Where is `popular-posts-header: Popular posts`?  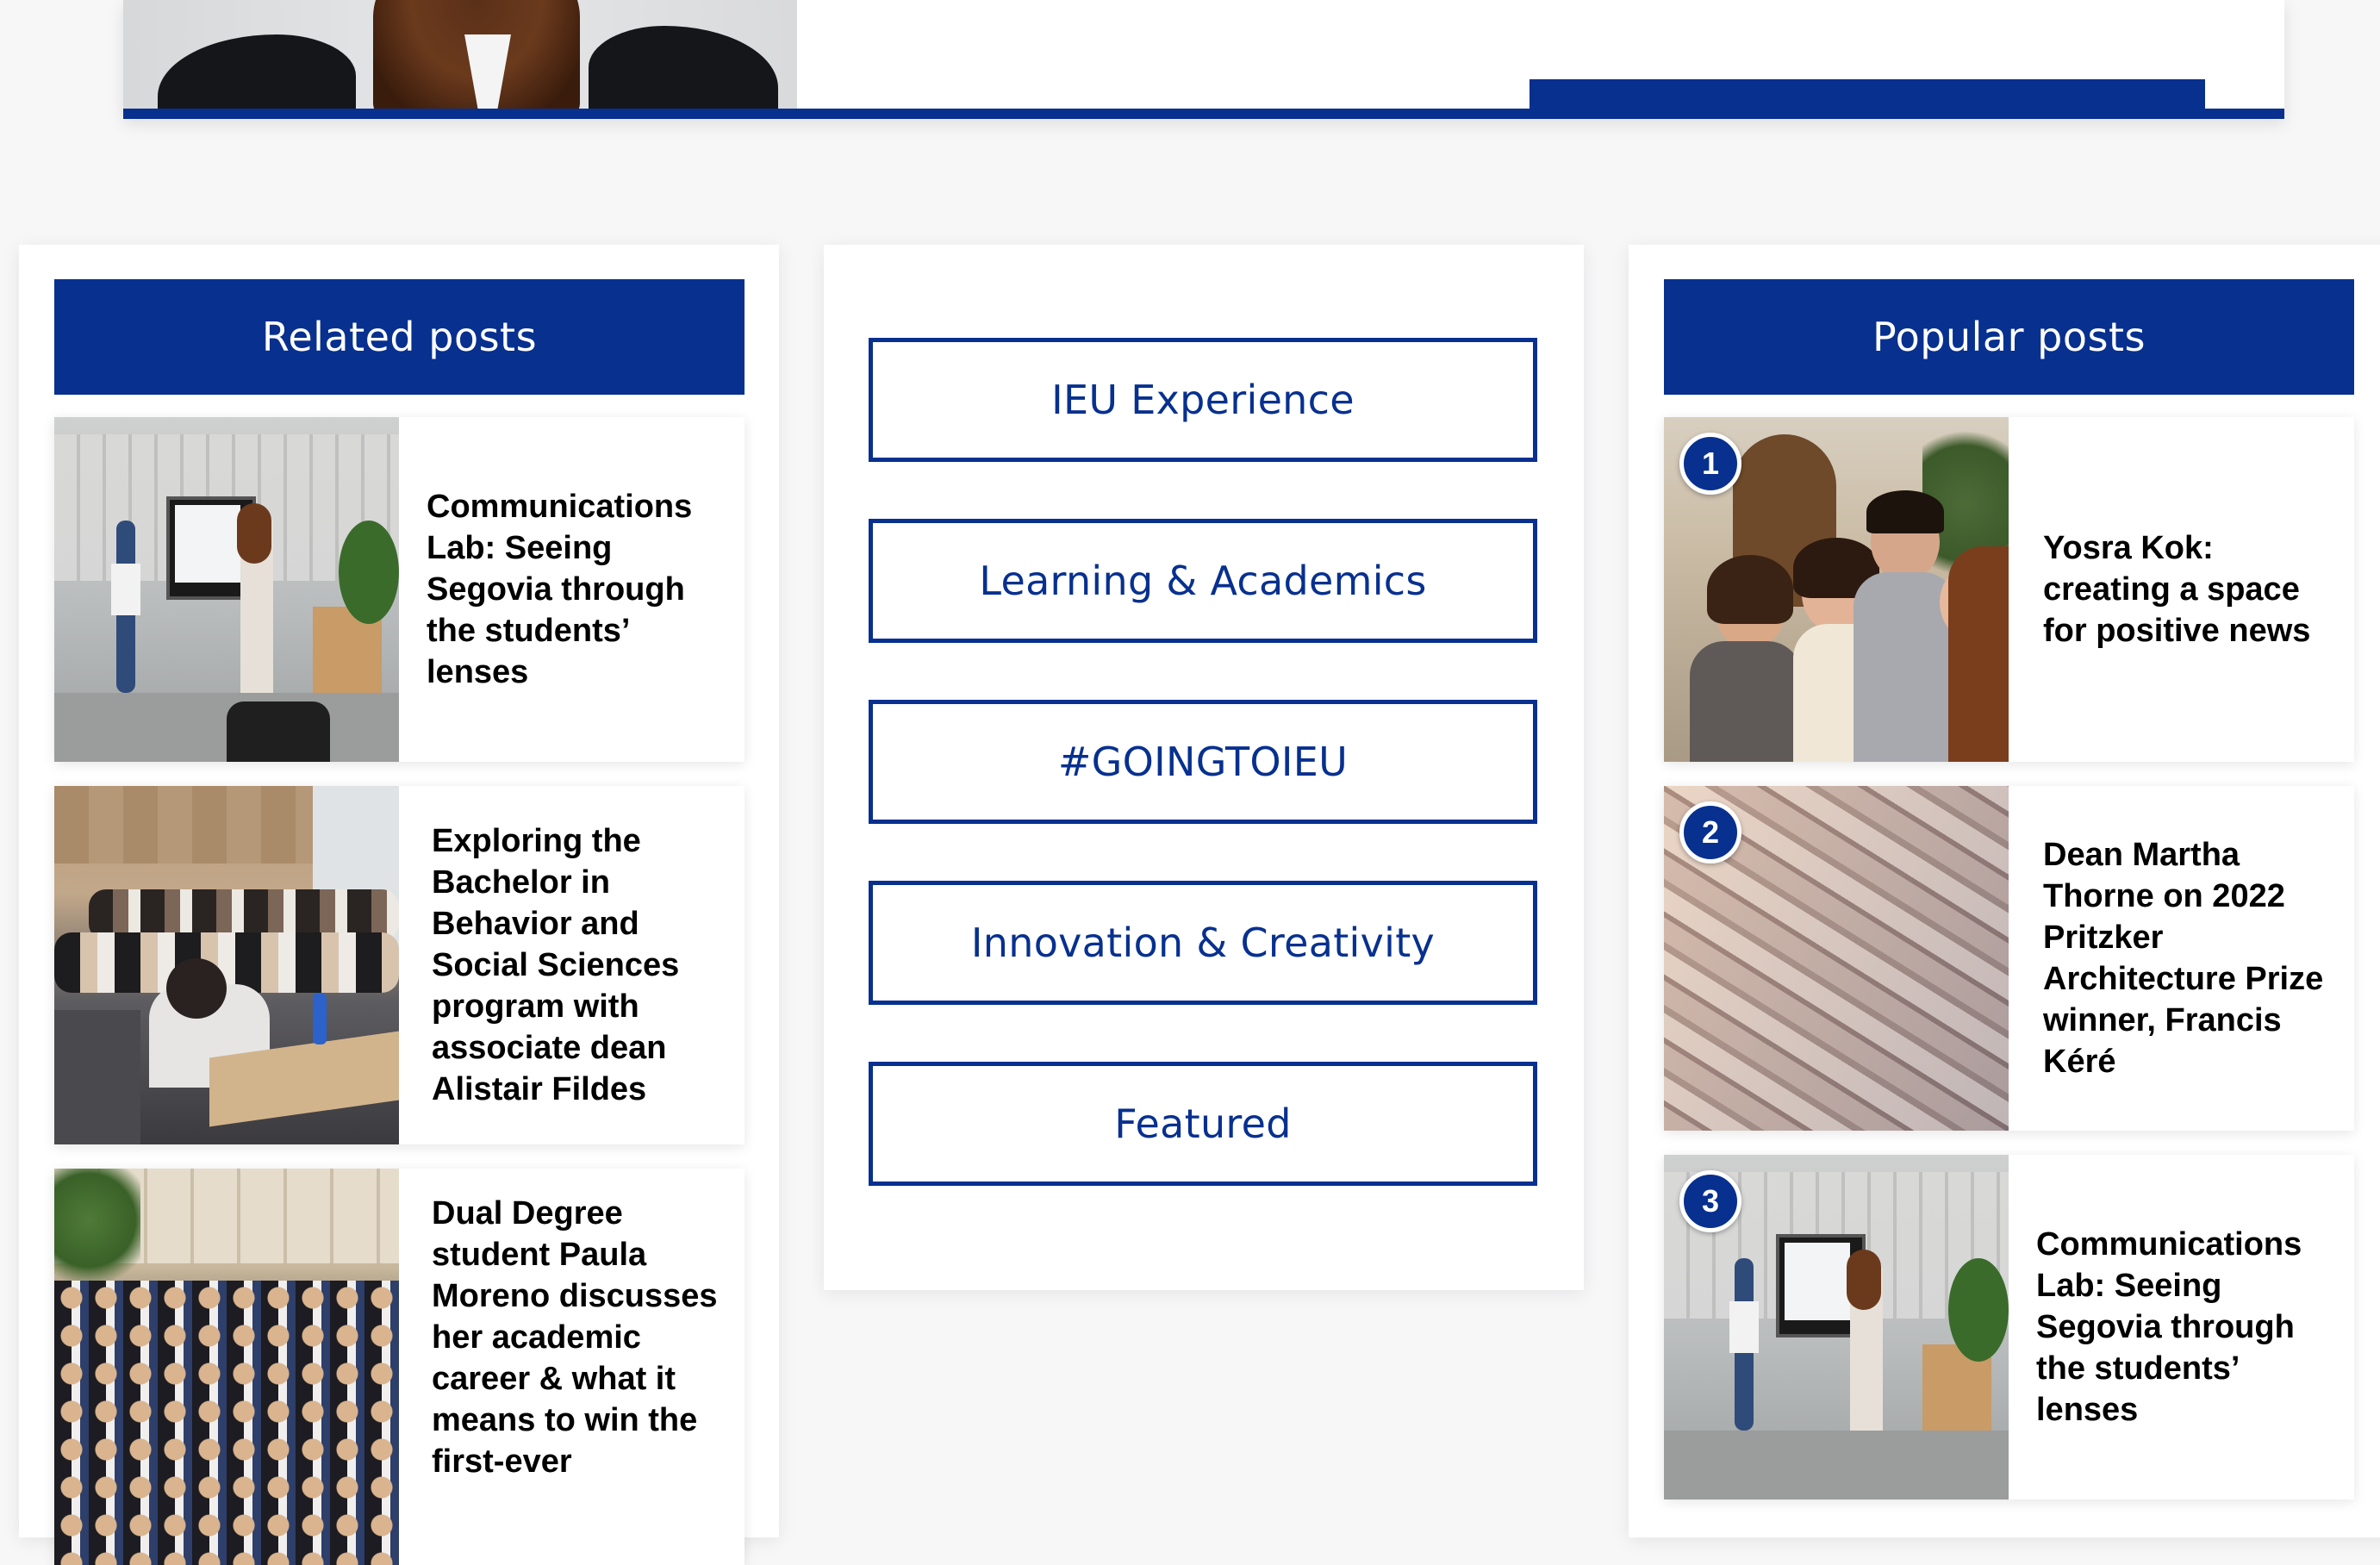 popular-posts-header: Popular posts is located at coordinates (2009, 337).